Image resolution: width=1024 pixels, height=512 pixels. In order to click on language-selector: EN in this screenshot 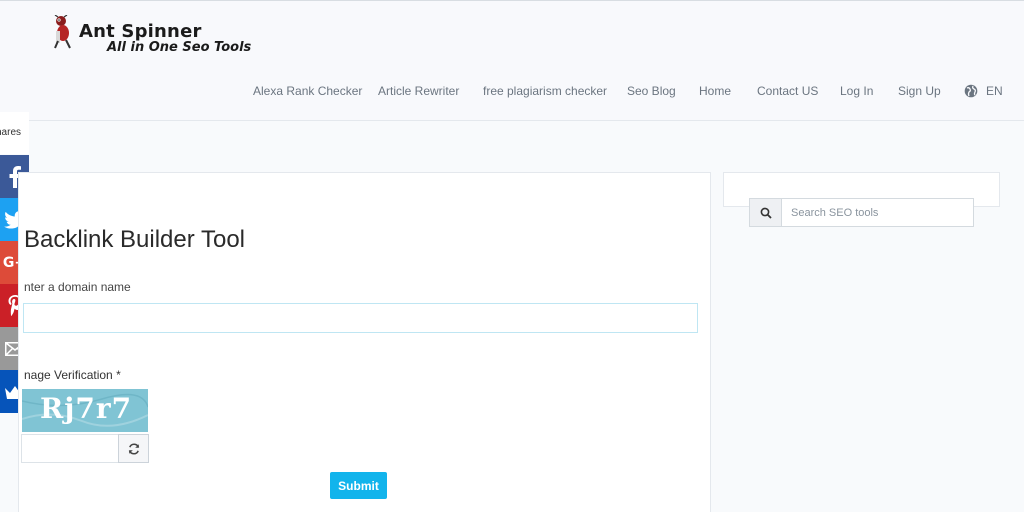, I will do `click(994, 91)`.